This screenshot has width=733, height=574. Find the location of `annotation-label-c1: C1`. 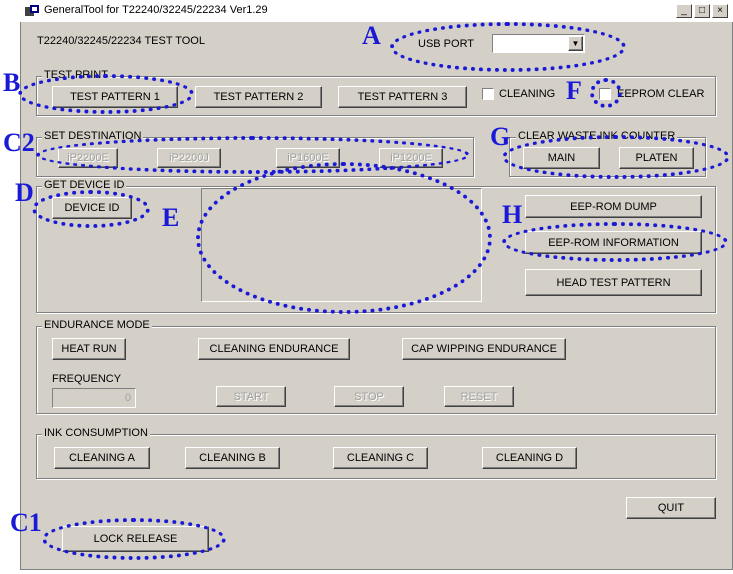

annotation-label-c1: C1 is located at coordinates (26, 522).